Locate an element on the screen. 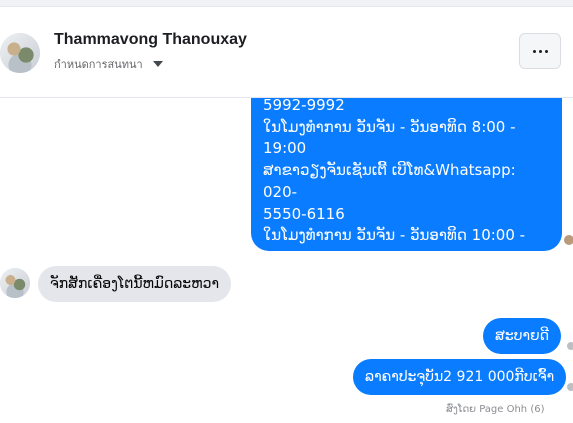 This screenshot has width=573, height=423. outgoing-message-hello: ສະບາຍດີ is located at coordinates (522, 336).